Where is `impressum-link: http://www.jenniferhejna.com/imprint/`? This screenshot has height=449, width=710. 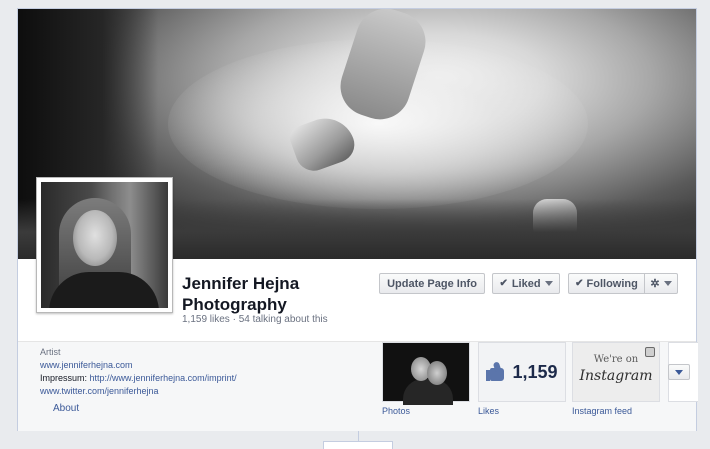
impressum-link: http://www.jenniferhejna.com/imprint/ is located at coordinates (163, 378).